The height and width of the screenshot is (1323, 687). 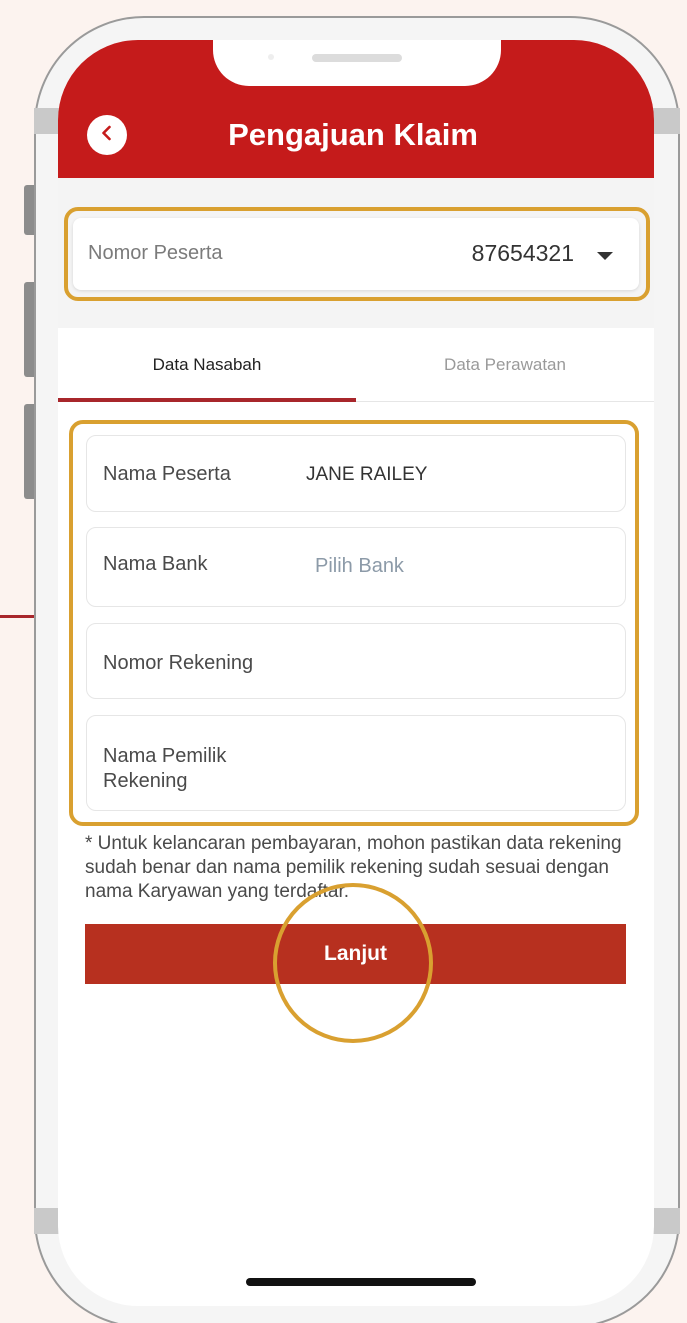 What do you see at coordinates (361, 1282) in the screenshot?
I see `home-indicator` at bounding box center [361, 1282].